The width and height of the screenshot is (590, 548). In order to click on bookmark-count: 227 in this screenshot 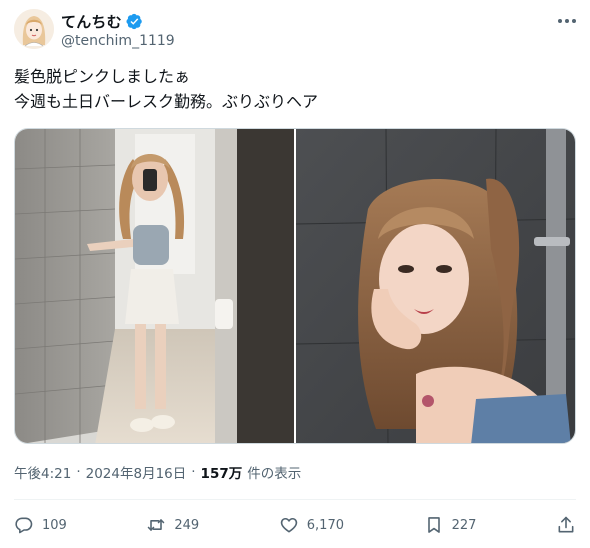, I will do `click(464, 525)`.